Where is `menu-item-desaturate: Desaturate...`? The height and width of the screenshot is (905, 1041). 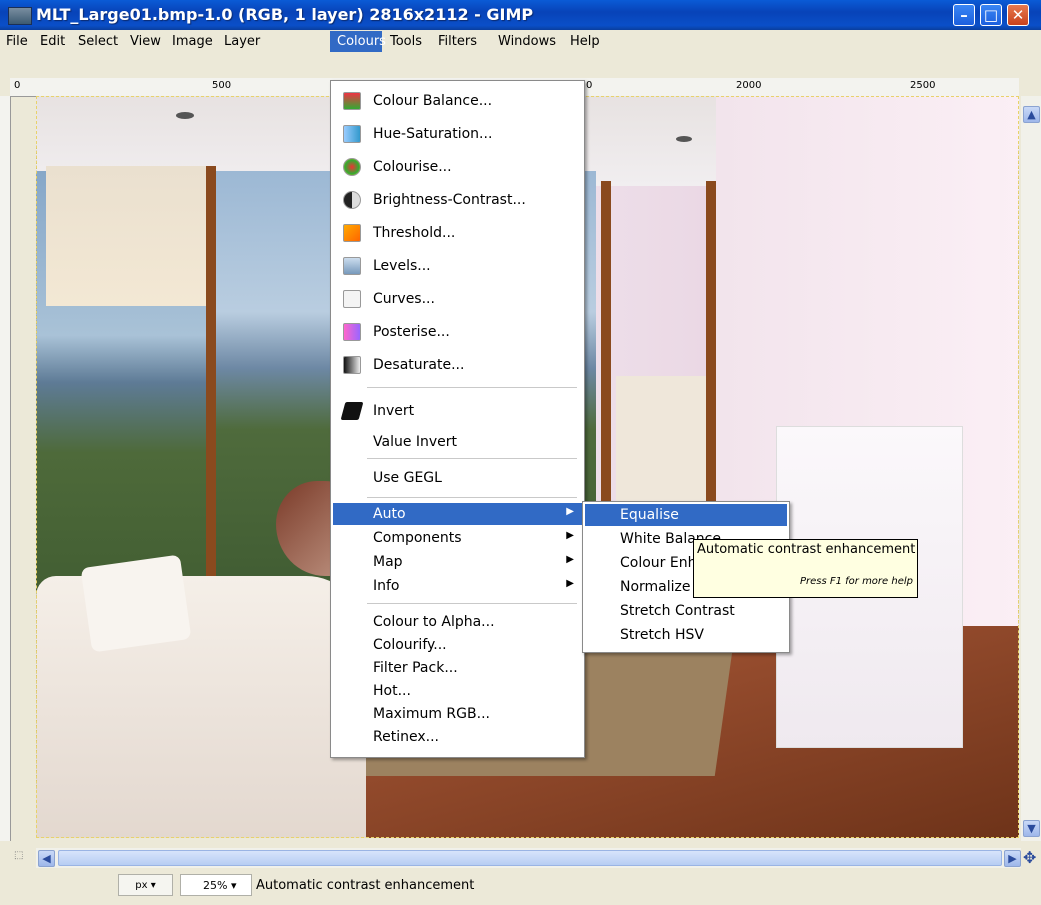 menu-item-desaturate: Desaturate... is located at coordinates (457, 365).